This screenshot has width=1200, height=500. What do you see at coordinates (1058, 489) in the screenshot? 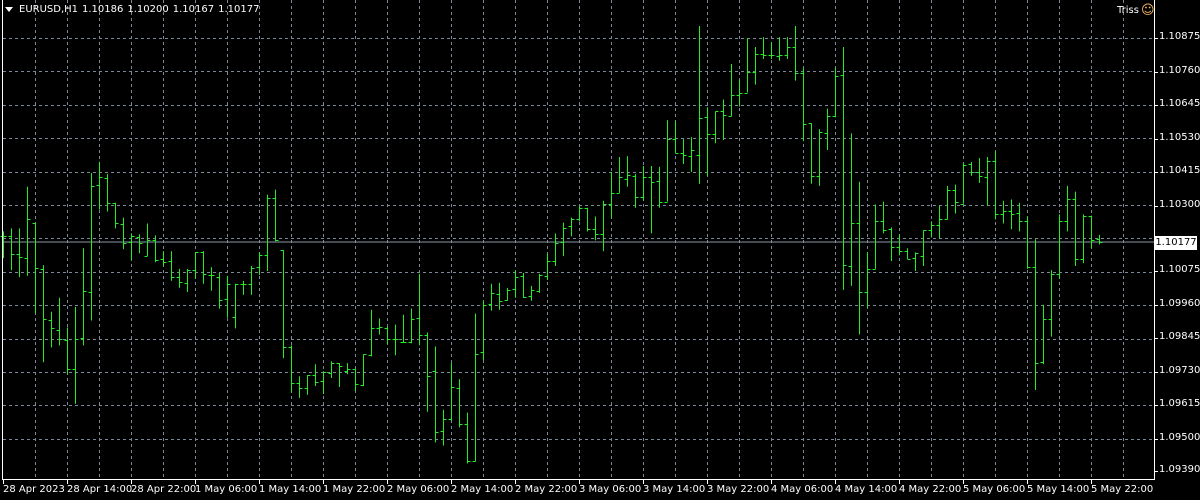
I see `time-tick-label: 5 May 14:00` at bounding box center [1058, 489].